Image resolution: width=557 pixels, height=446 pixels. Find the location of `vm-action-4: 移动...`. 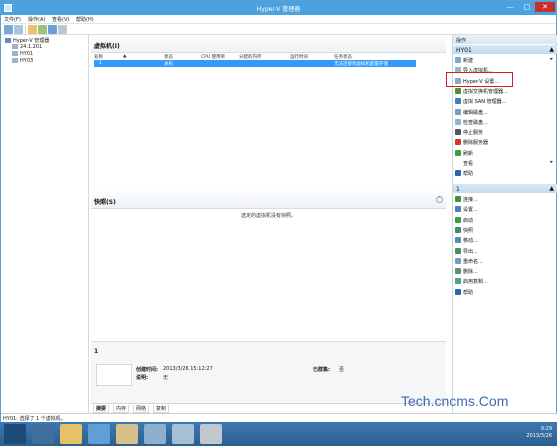

vm-action-4: 移动... is located at coordinates (505, 240).